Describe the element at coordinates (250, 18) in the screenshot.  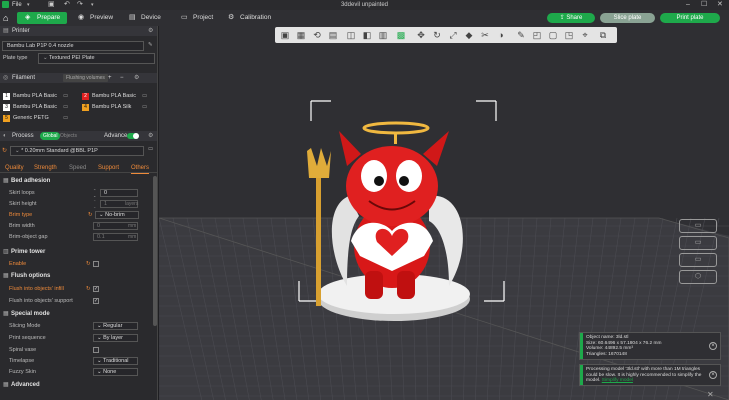
I see `tab-calibration: ⚙ Calibration` at that location.